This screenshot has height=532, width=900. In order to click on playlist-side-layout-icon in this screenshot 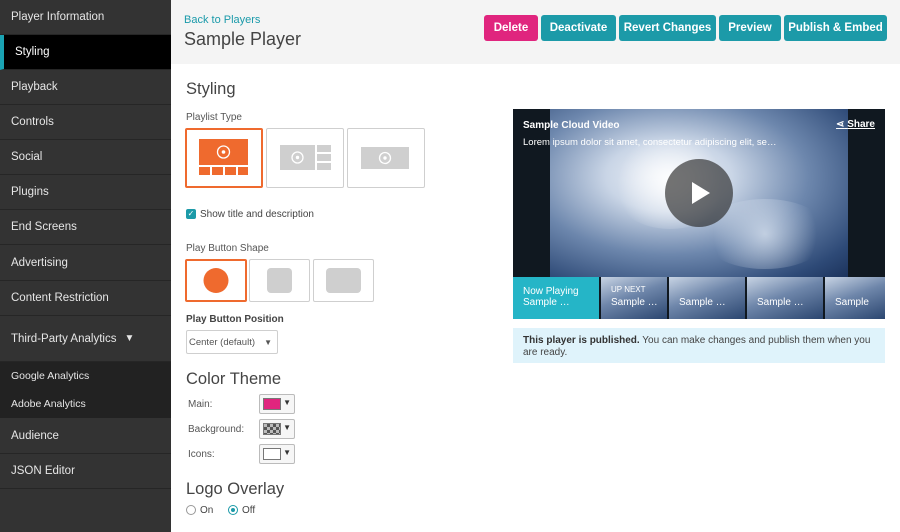, I will do `click(305, 157)`.